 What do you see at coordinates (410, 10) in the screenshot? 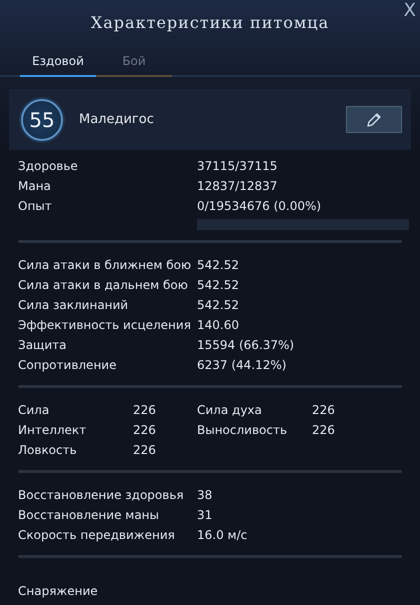
I see `close-button: X` at bounding box center [410, 10].